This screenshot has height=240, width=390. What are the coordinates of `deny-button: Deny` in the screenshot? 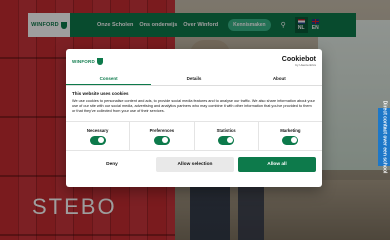 It's located at (112, 164).